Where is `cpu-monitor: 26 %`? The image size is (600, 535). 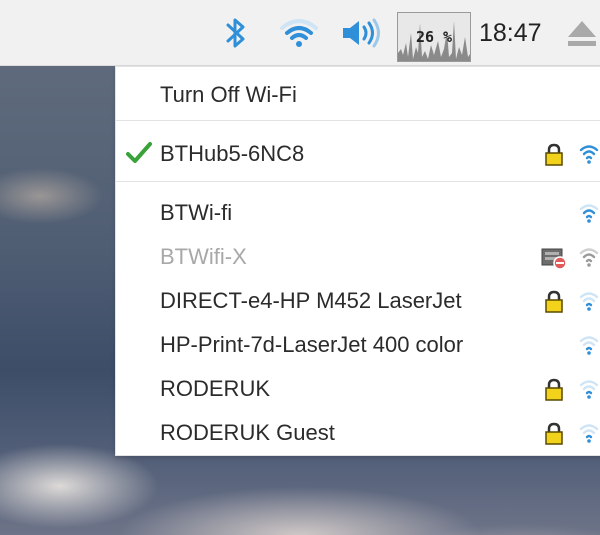
cpu-monitor: 26 % is located at coordinates (434, 37).